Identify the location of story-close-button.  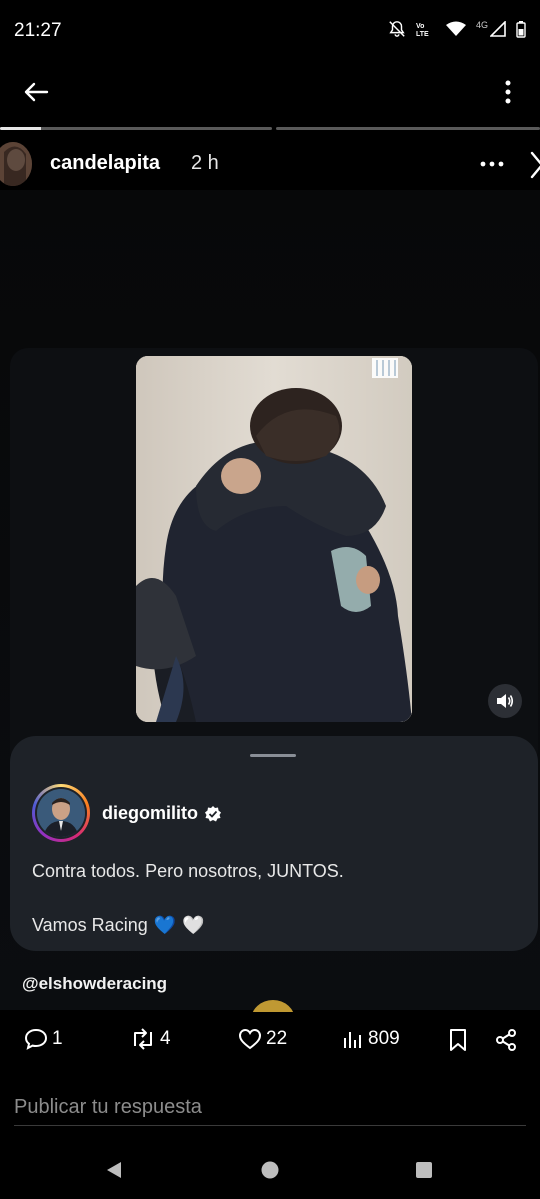
(534, 165).